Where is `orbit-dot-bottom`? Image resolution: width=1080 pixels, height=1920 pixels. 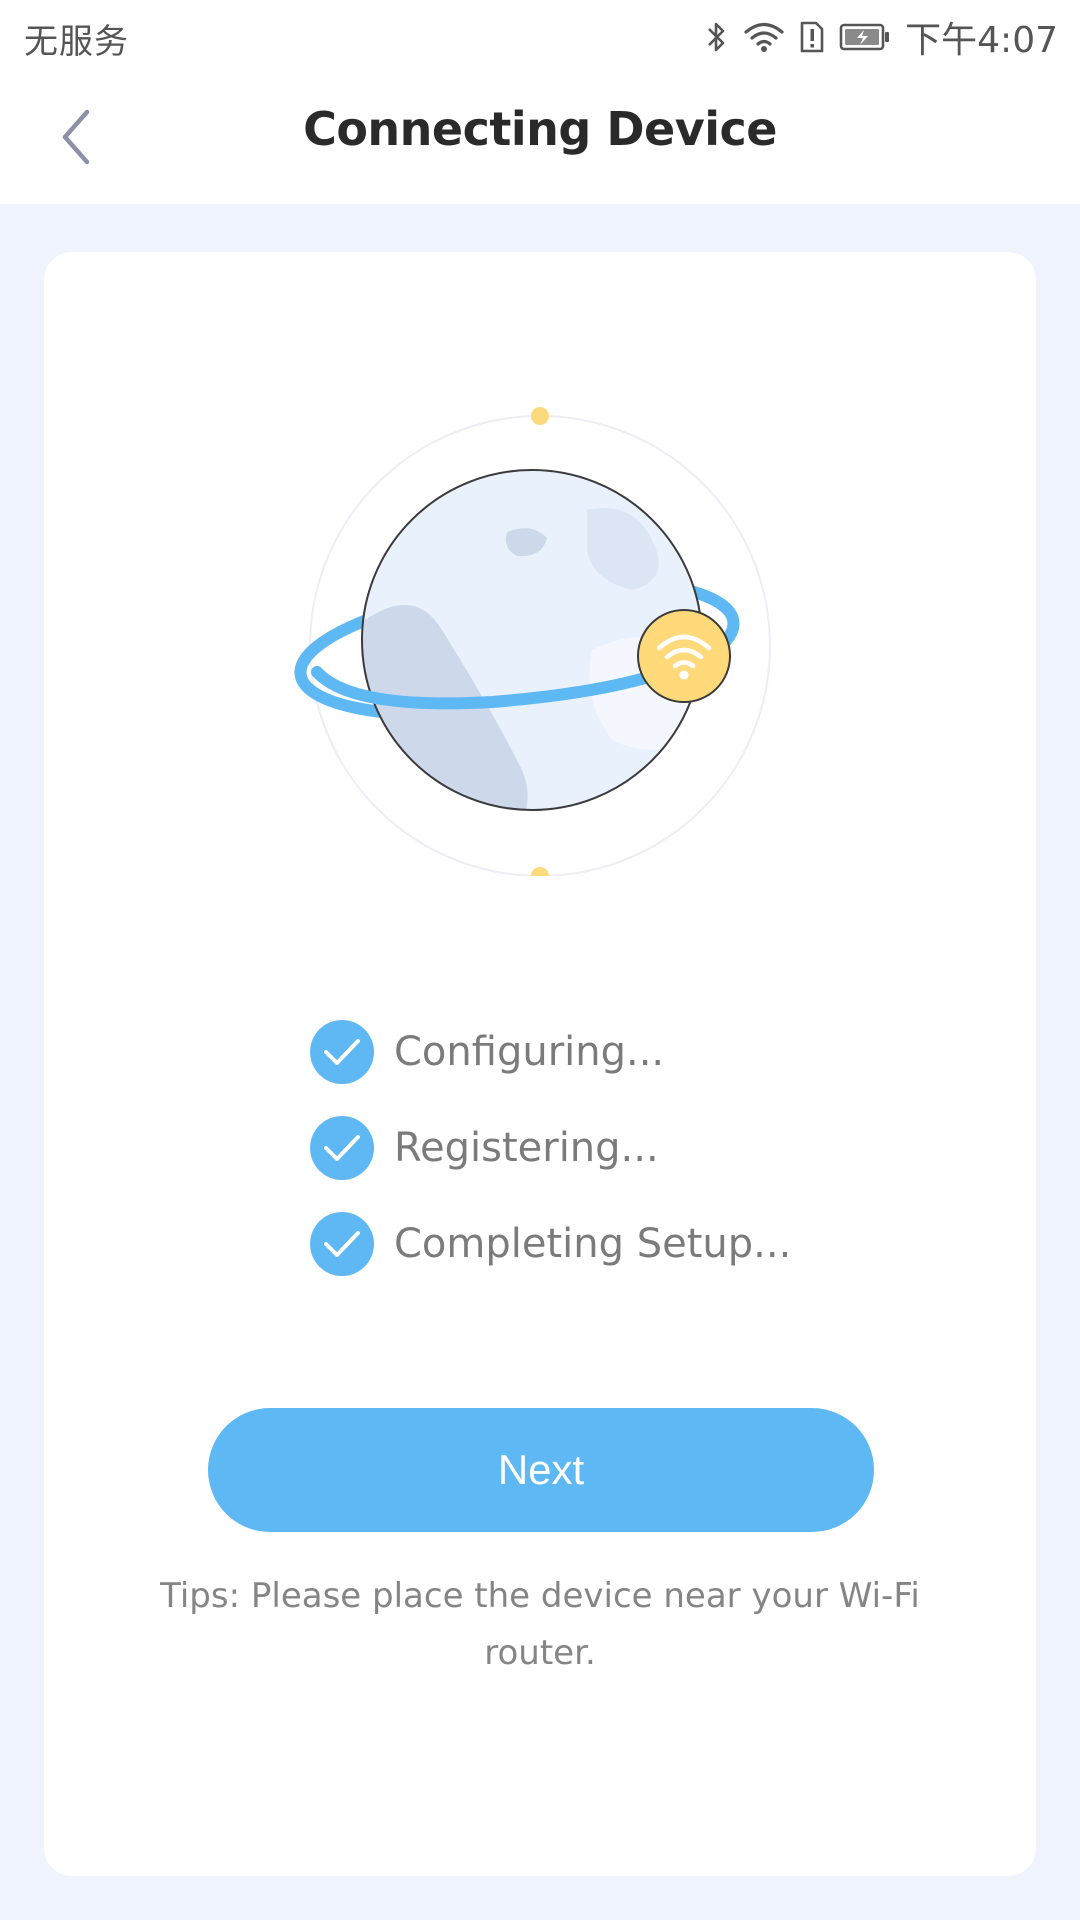
orbit-dot-bottom is located at coordinates (540, 876).